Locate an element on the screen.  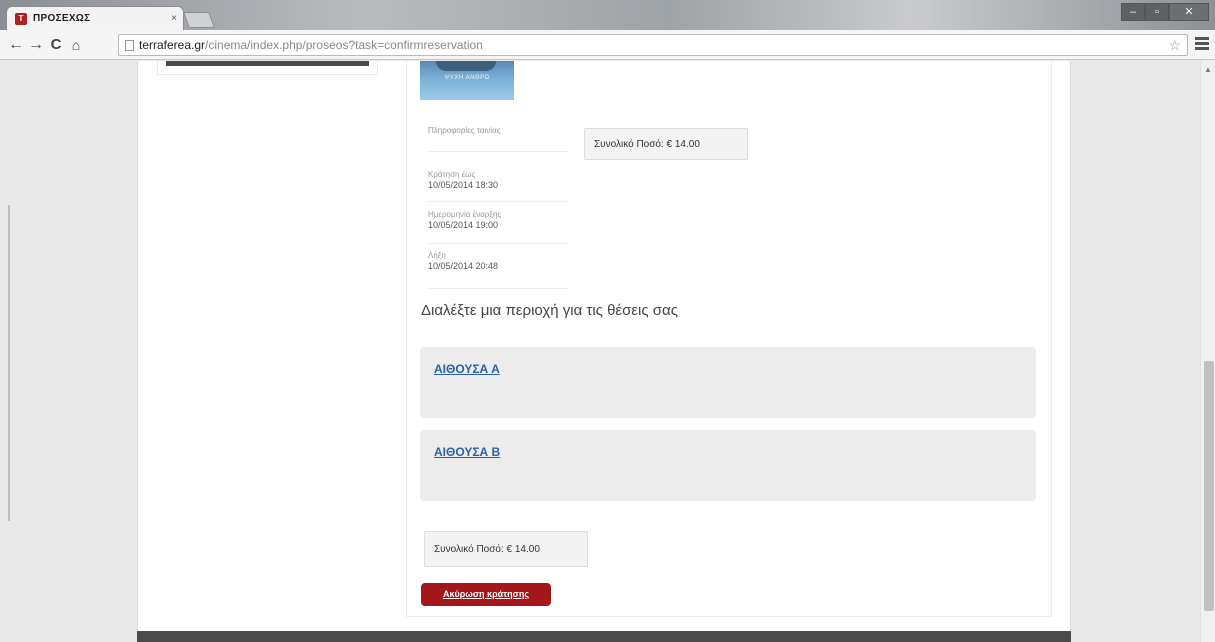
end-date-block: Λήξη 10/05/2014 20:48 is located at coordinates (498, 270).